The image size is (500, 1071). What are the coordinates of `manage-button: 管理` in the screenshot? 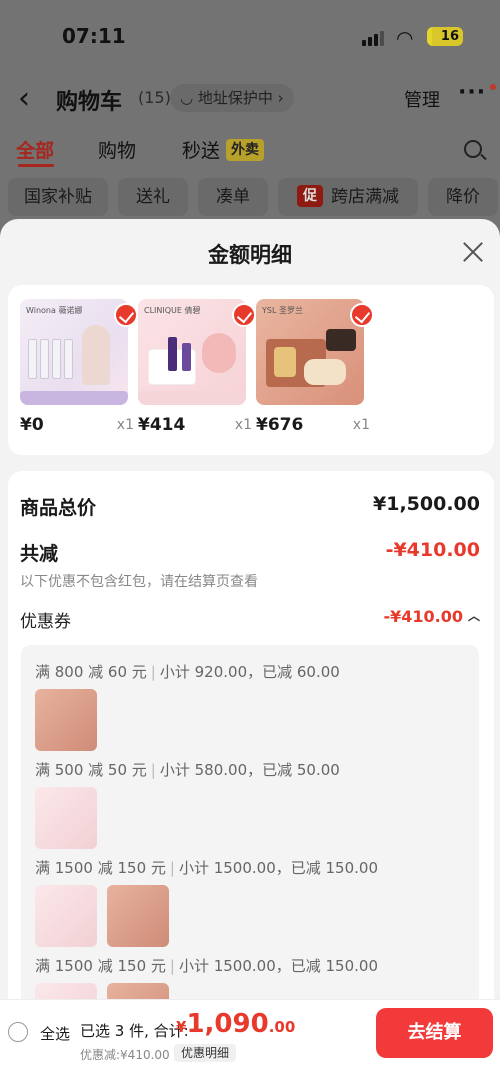 It's located at (422, 99).